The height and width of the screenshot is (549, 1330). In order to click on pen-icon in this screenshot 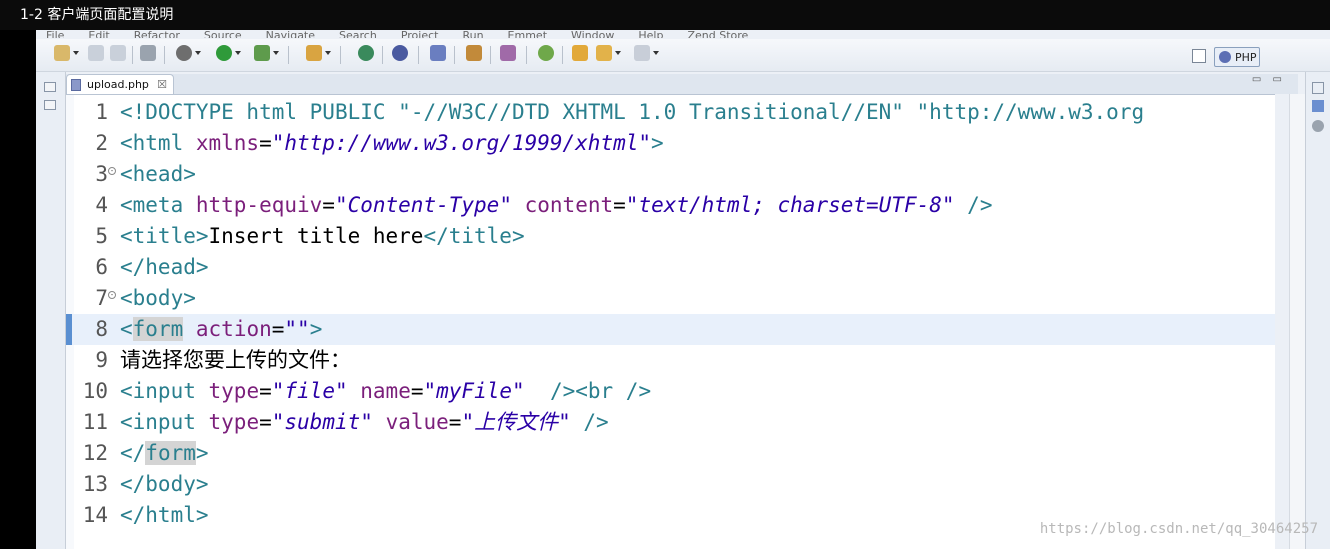, I will do `click(438, 53)`.